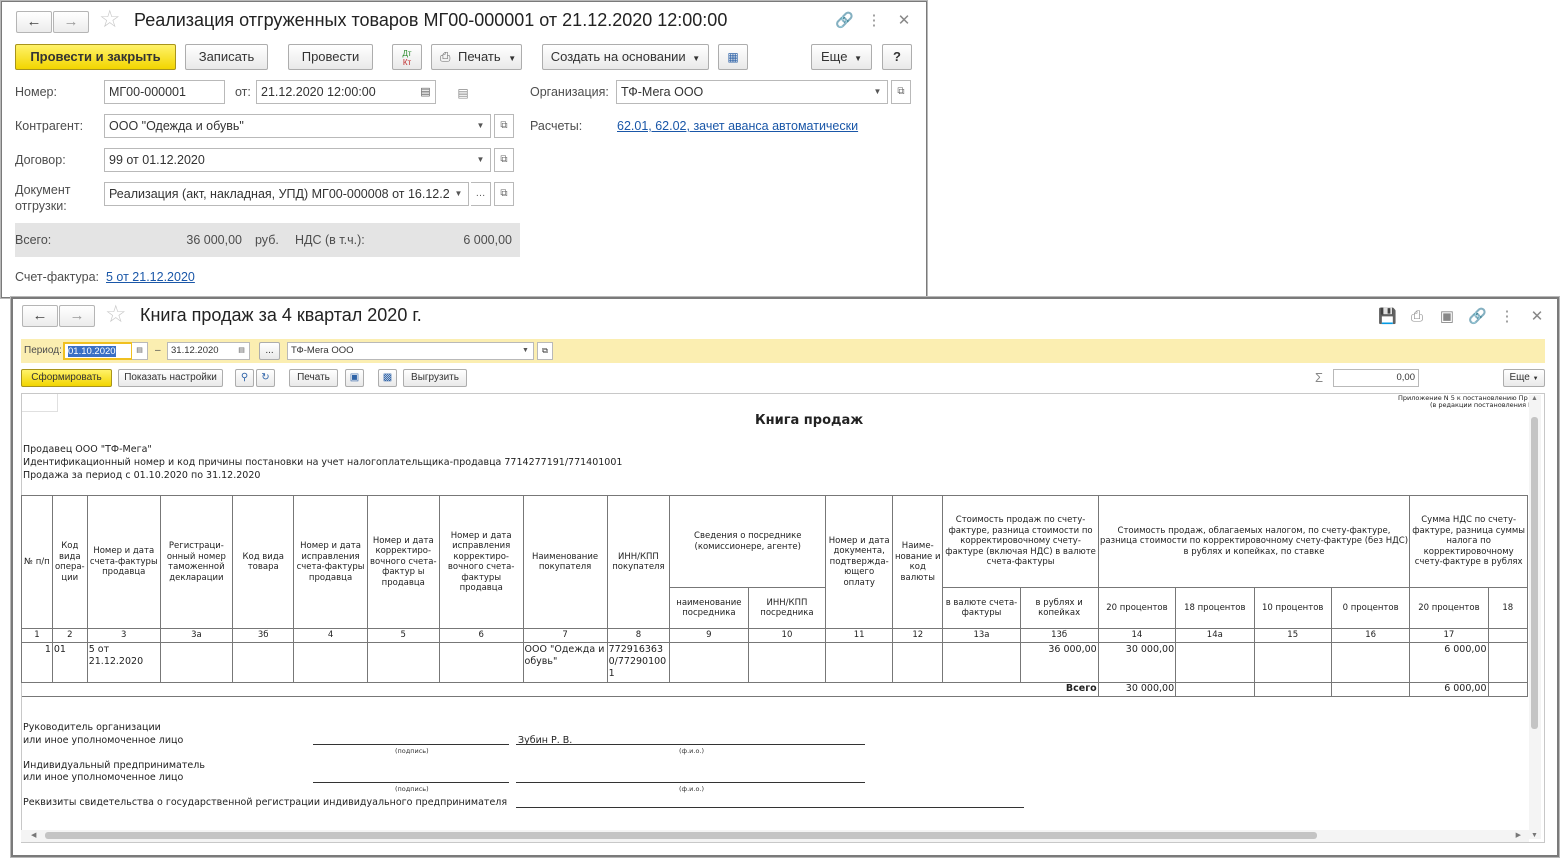  I want to click on cell-buyer: ООО "Одежда и обувь", so click(565, 662).